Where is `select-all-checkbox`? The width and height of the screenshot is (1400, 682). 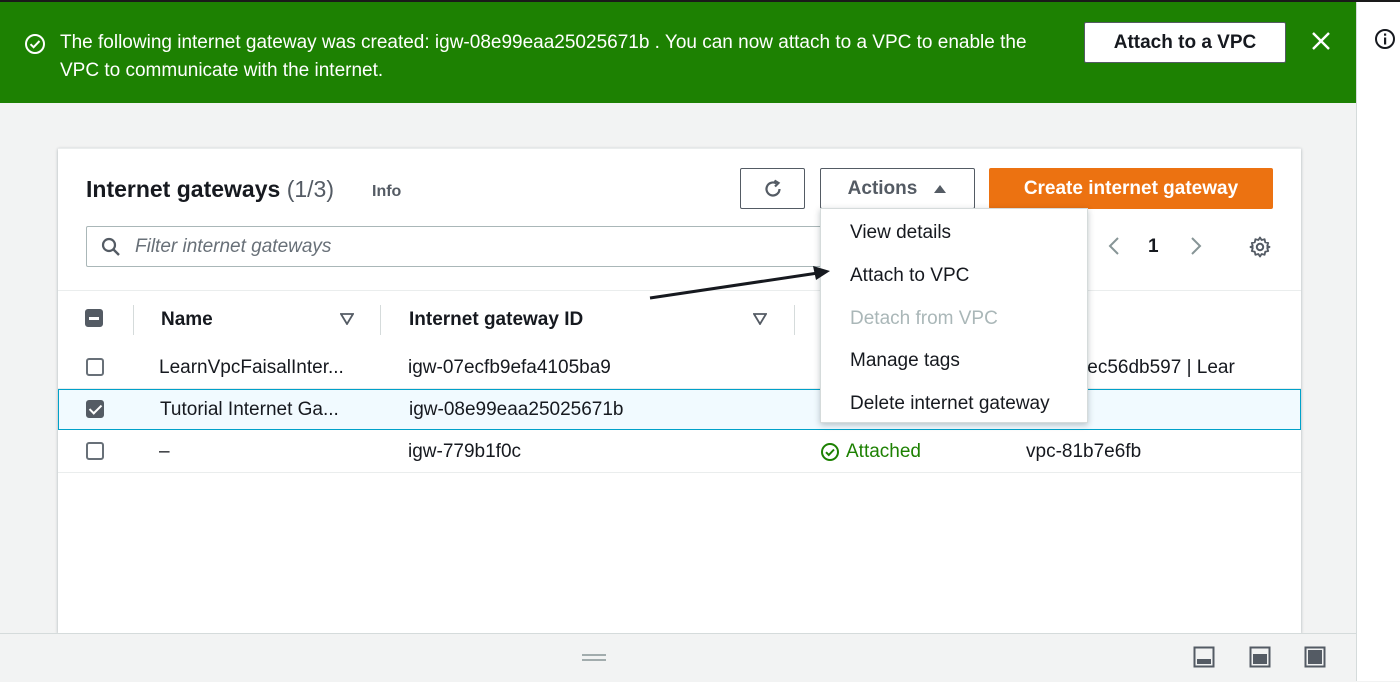 select-all-checkbox is located at coordinates (94, 318).